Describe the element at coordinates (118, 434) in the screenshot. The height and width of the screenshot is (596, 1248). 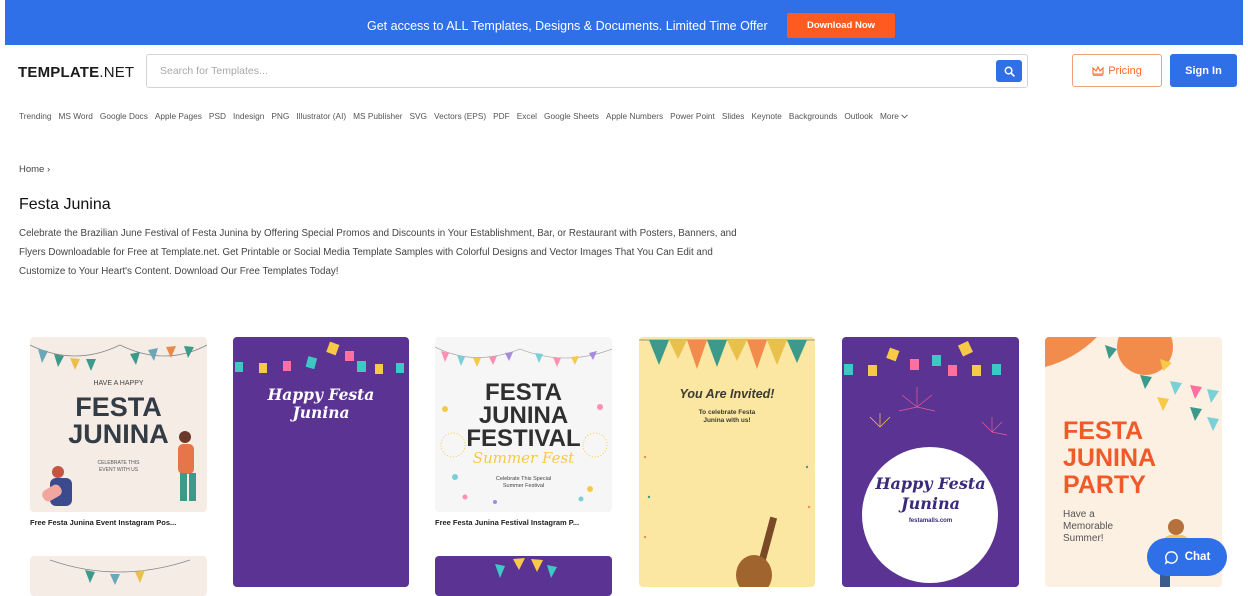
I see `card-1-line3: JUNINA` at that location.